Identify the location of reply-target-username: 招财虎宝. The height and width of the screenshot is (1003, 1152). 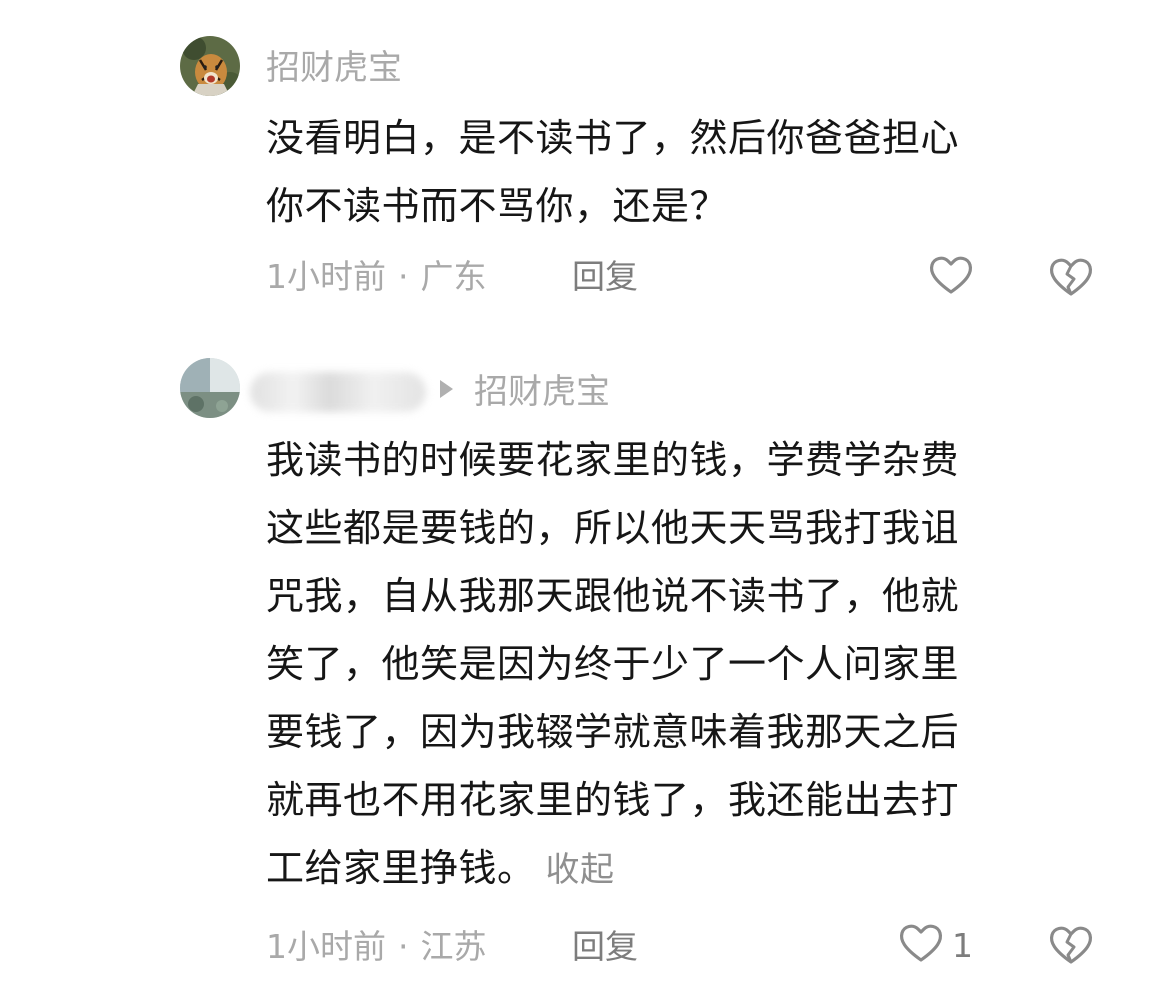
(542, 392).